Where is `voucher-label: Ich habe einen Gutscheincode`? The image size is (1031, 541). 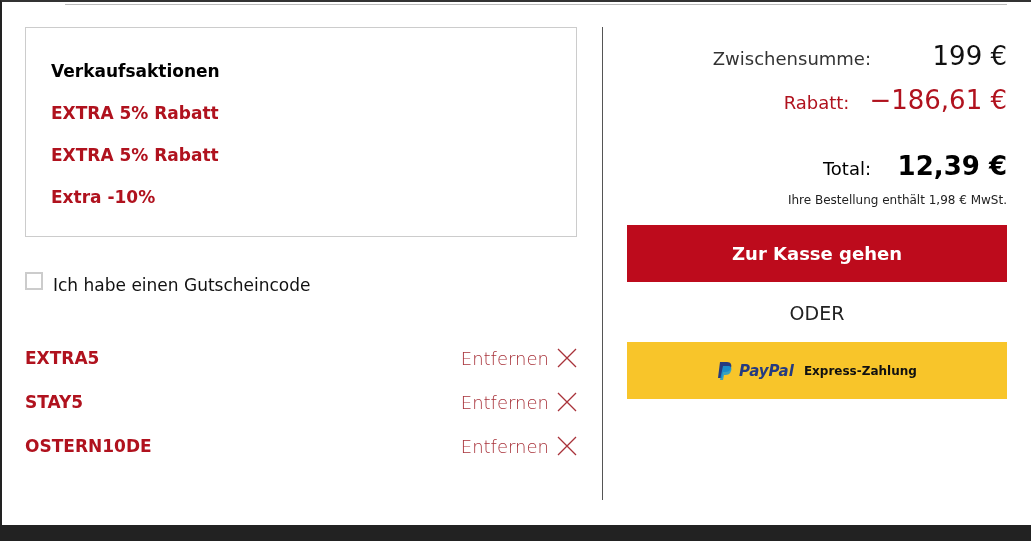
voucher-label: Ich habe einen Gutscheincode is located at coordinates (182, 285).